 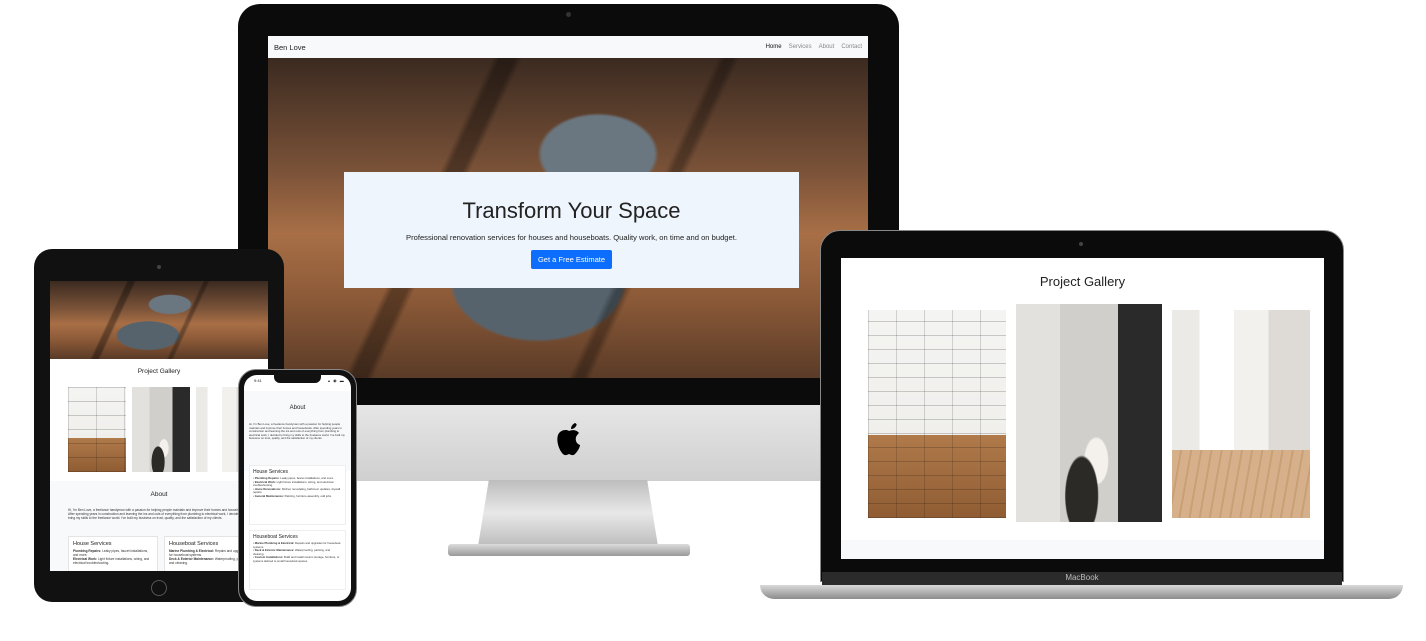 I want to click on tablet-houseboat-services-title: Houseboat Services, so click(x=194, y=544).